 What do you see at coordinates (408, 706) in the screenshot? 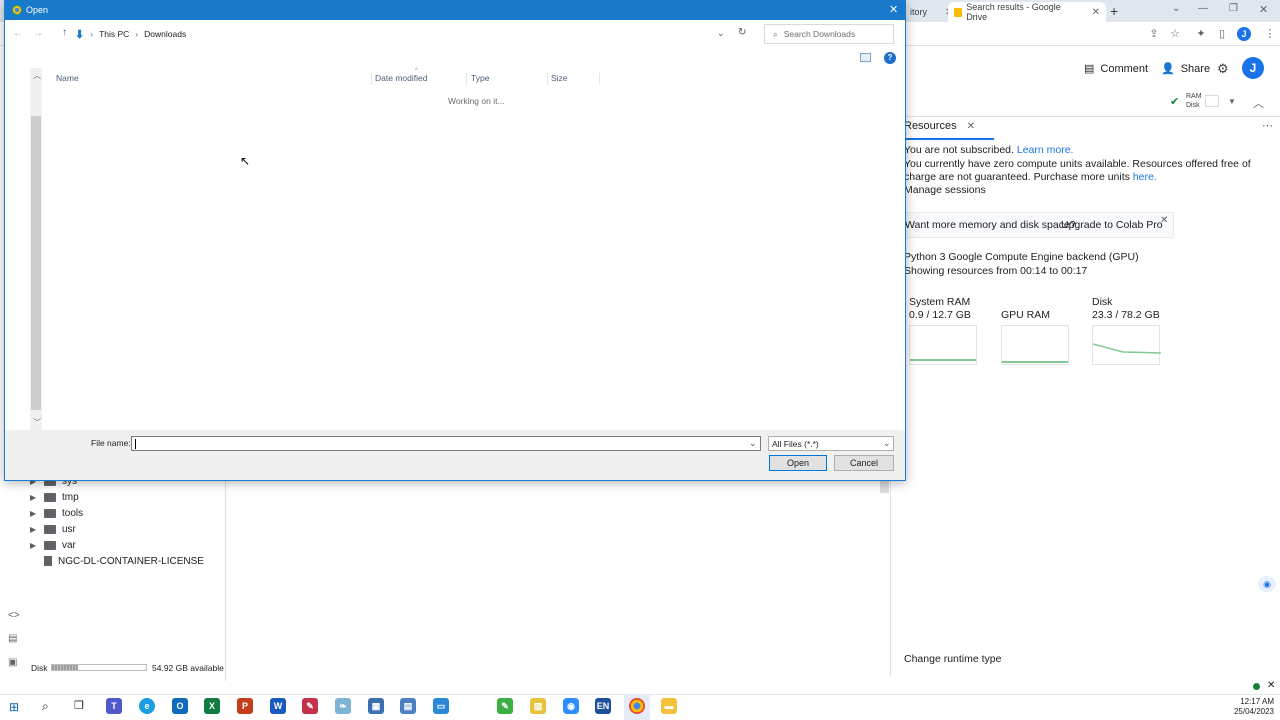
I see `spreadsheet-icon: ▤` at bounding box center [408, 706].